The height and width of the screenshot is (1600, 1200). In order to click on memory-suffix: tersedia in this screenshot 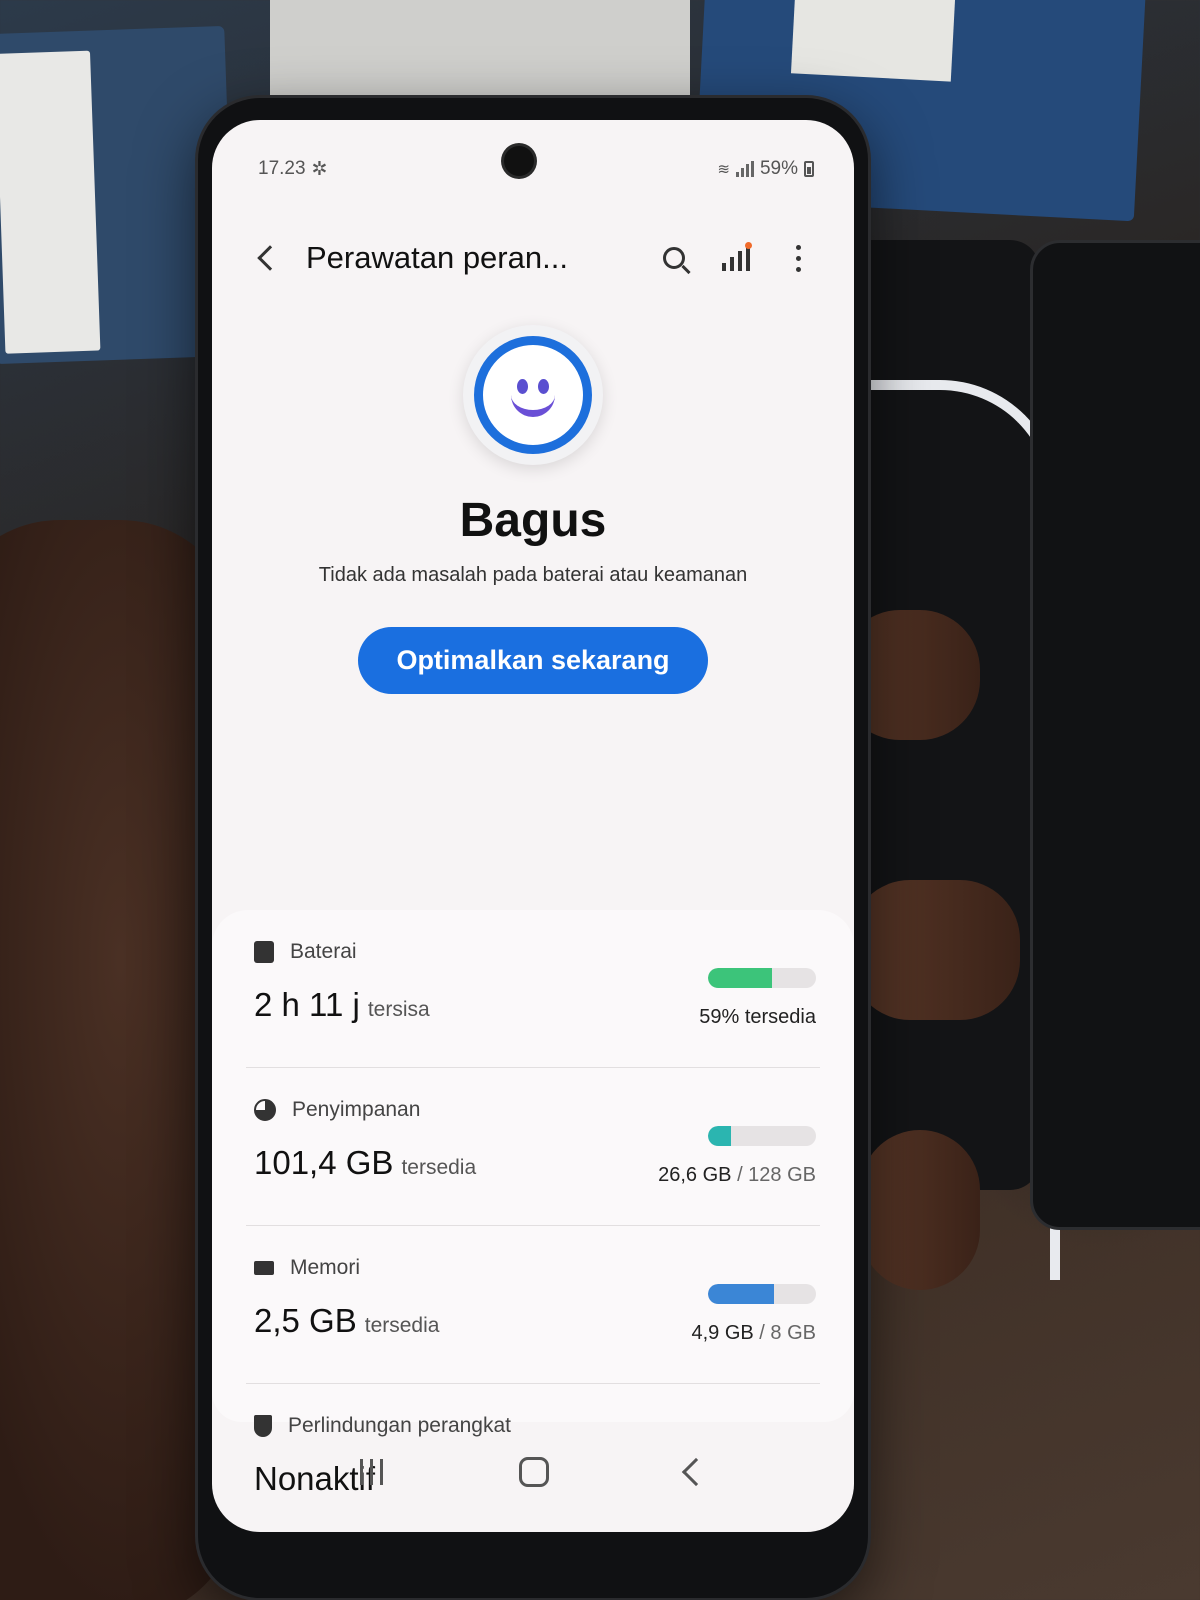, I will do `click(402, 1325)`.